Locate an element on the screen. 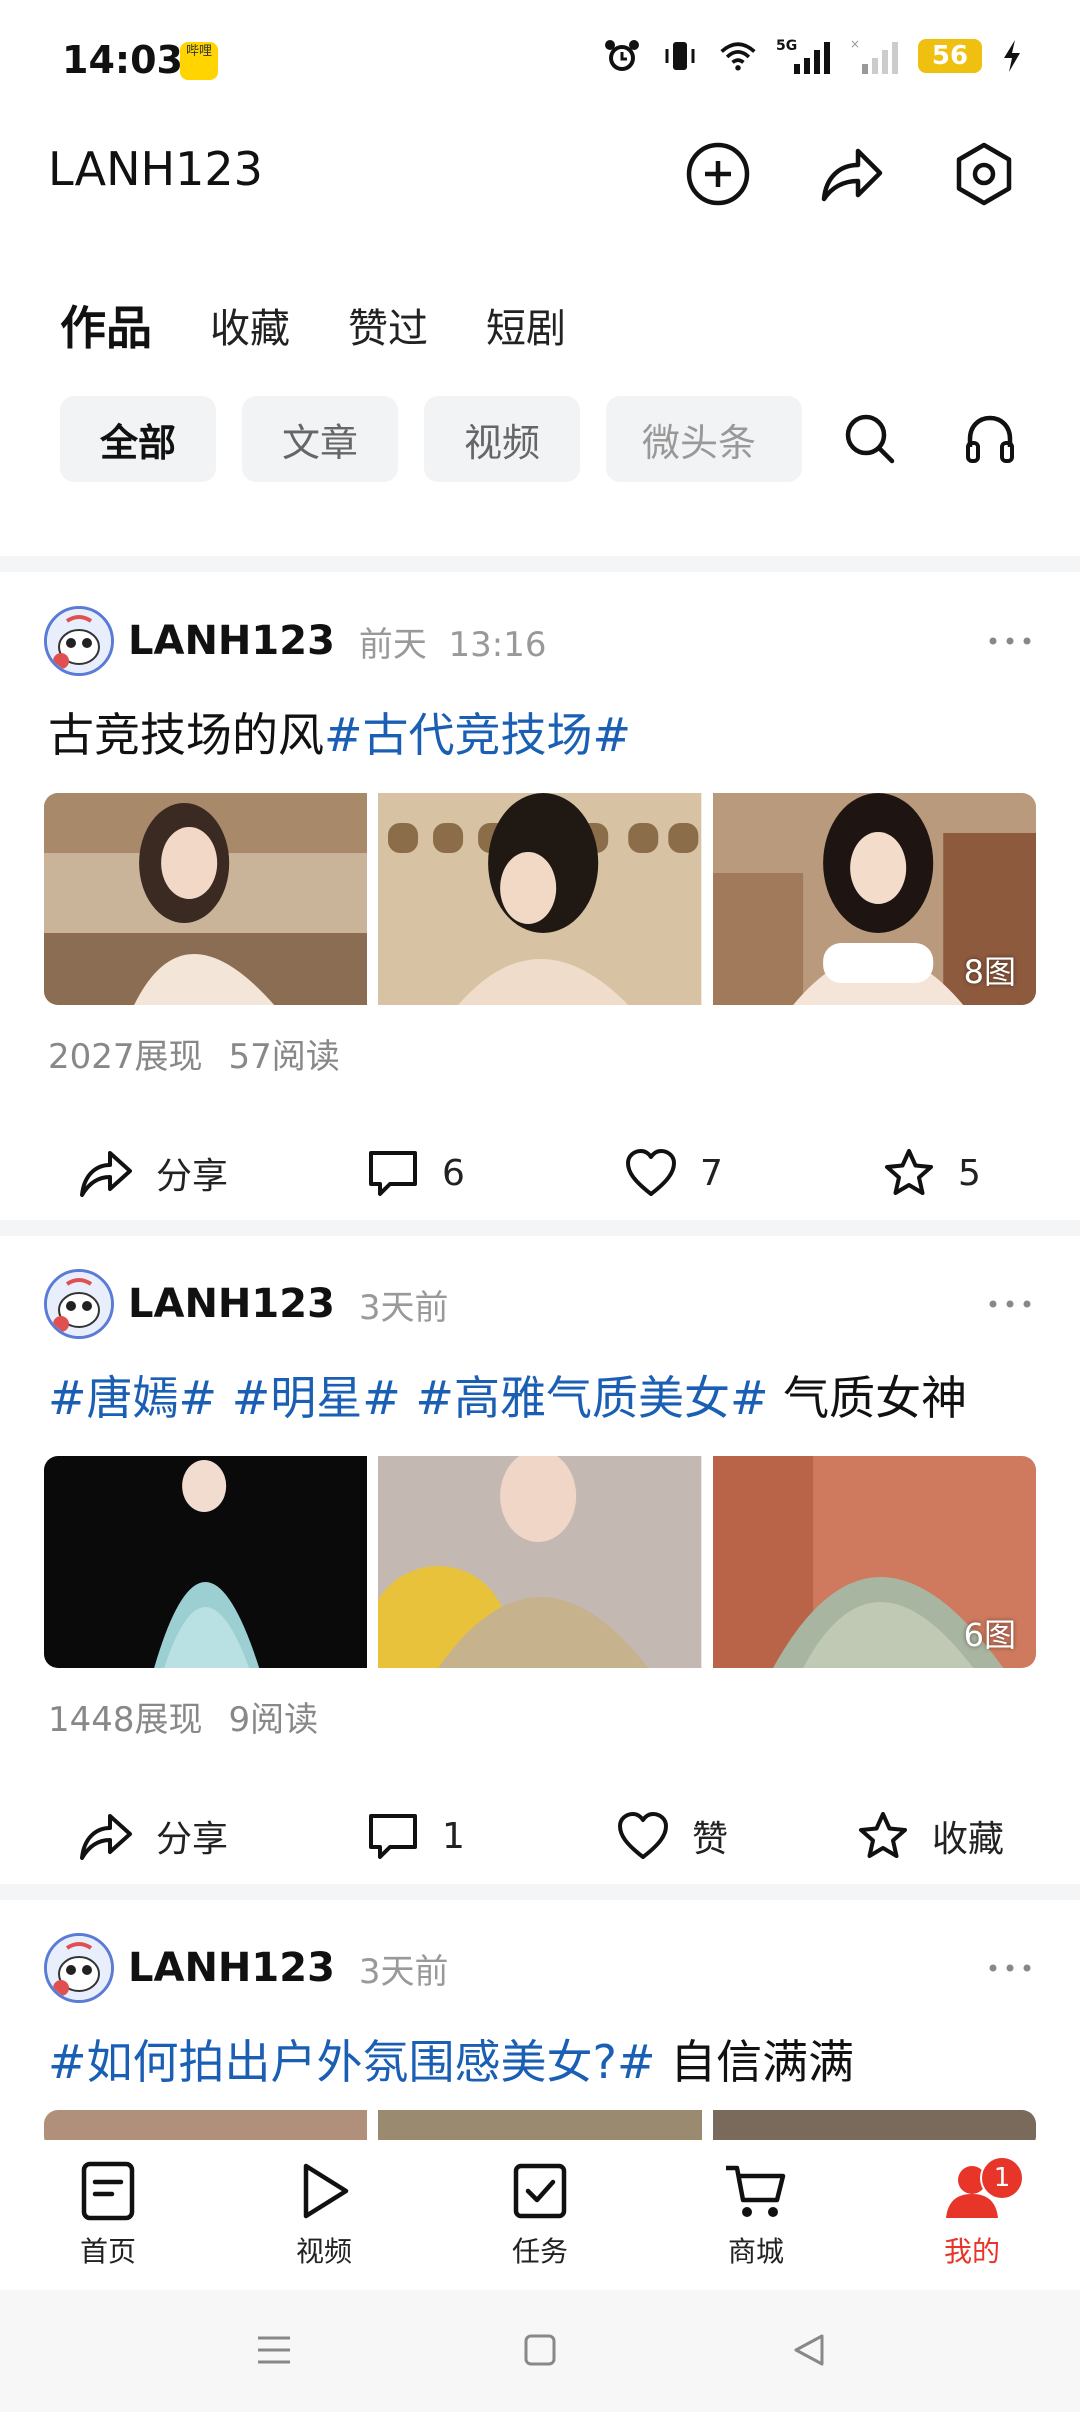 The image size is (1080, 2412). post-actions: 分享 6 7 5 is located at coordinates (540, 1173).